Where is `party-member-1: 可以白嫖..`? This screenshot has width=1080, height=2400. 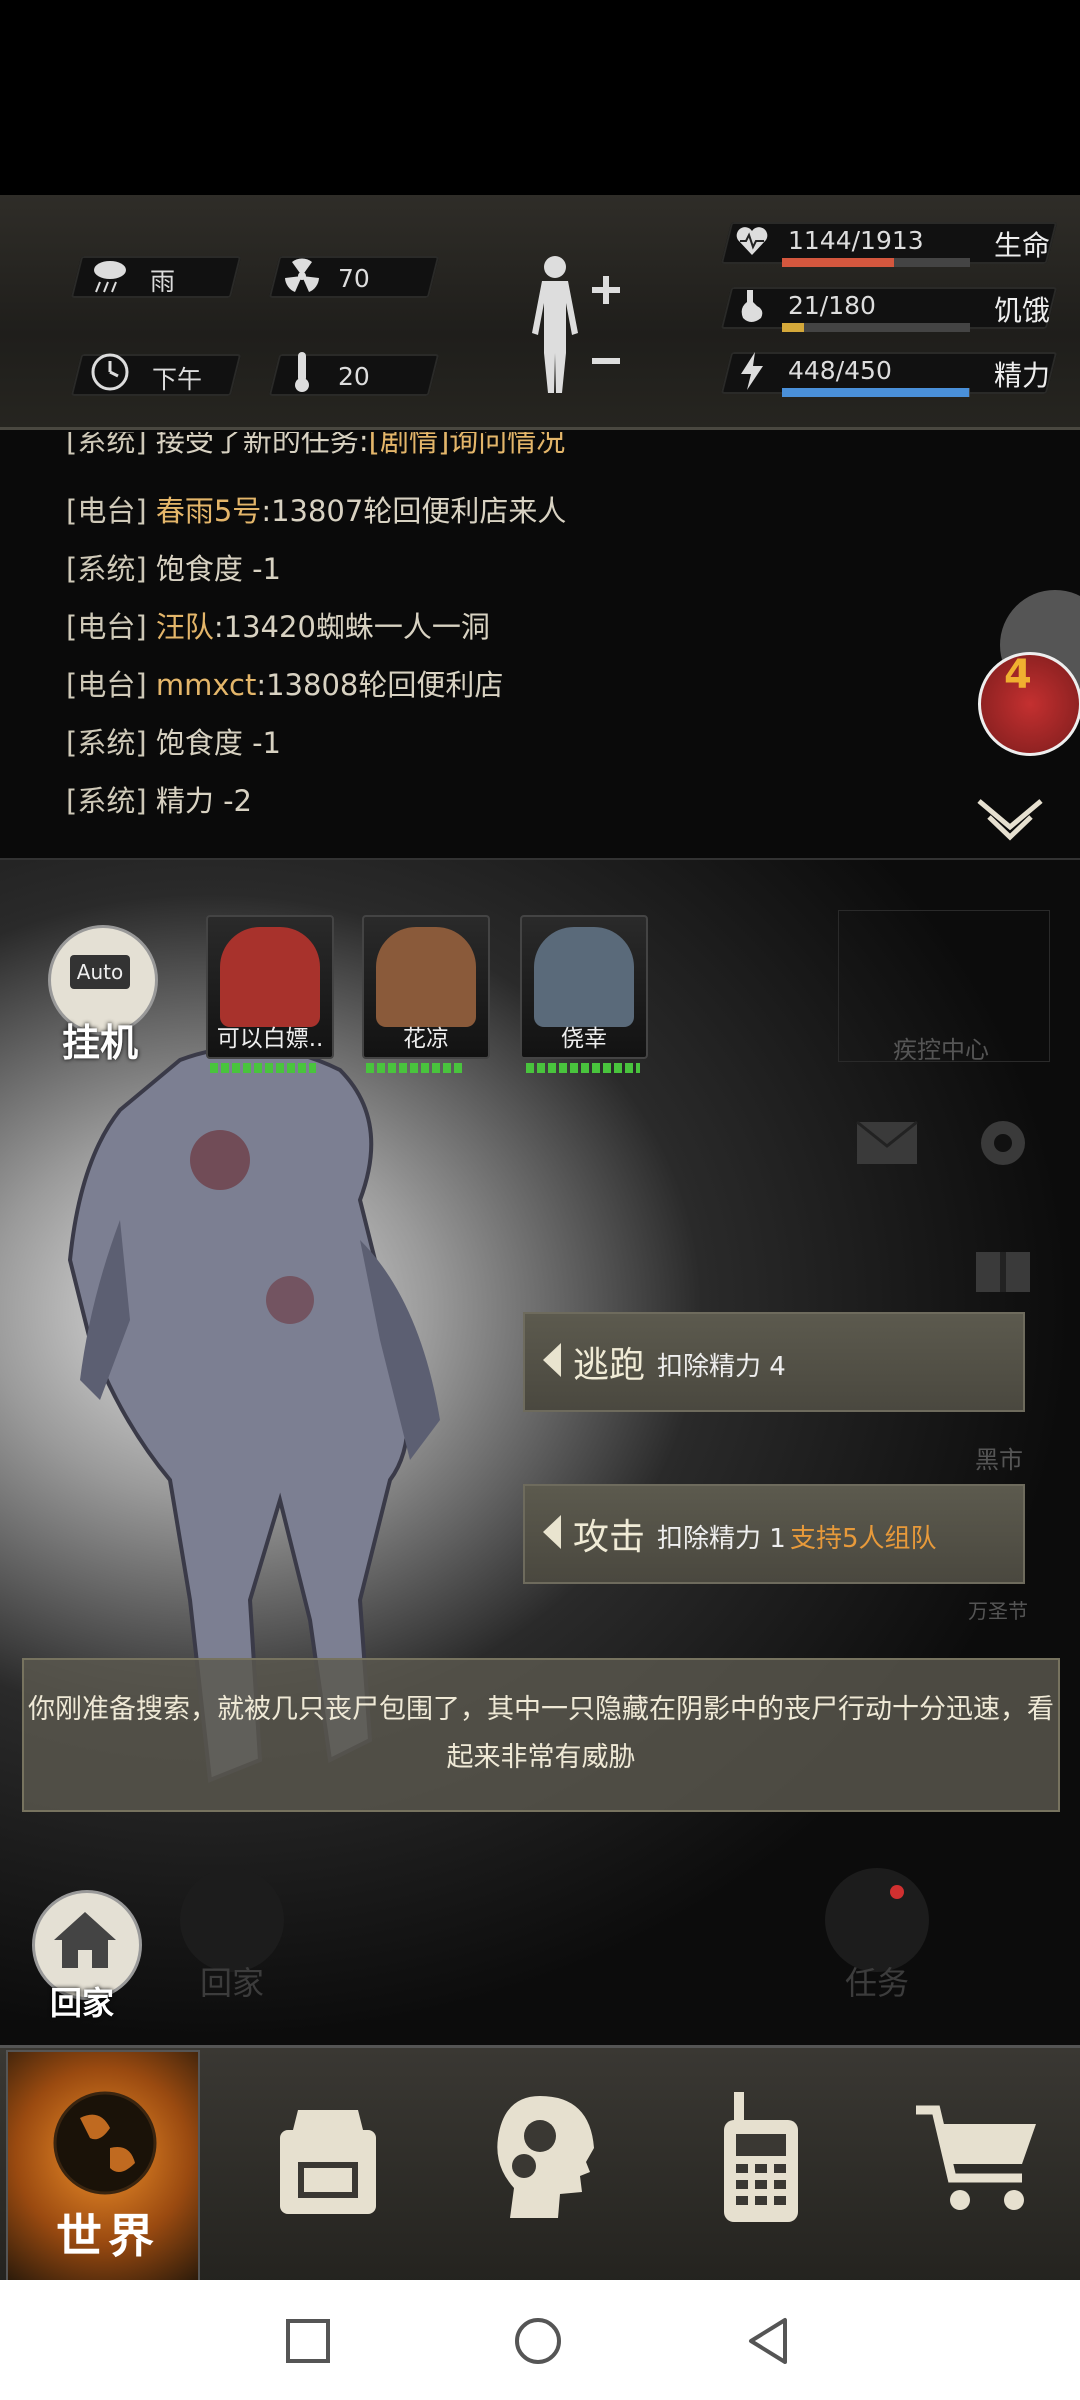 party-member-1: 可以白嫖.. is located at coordinates (270, 987).